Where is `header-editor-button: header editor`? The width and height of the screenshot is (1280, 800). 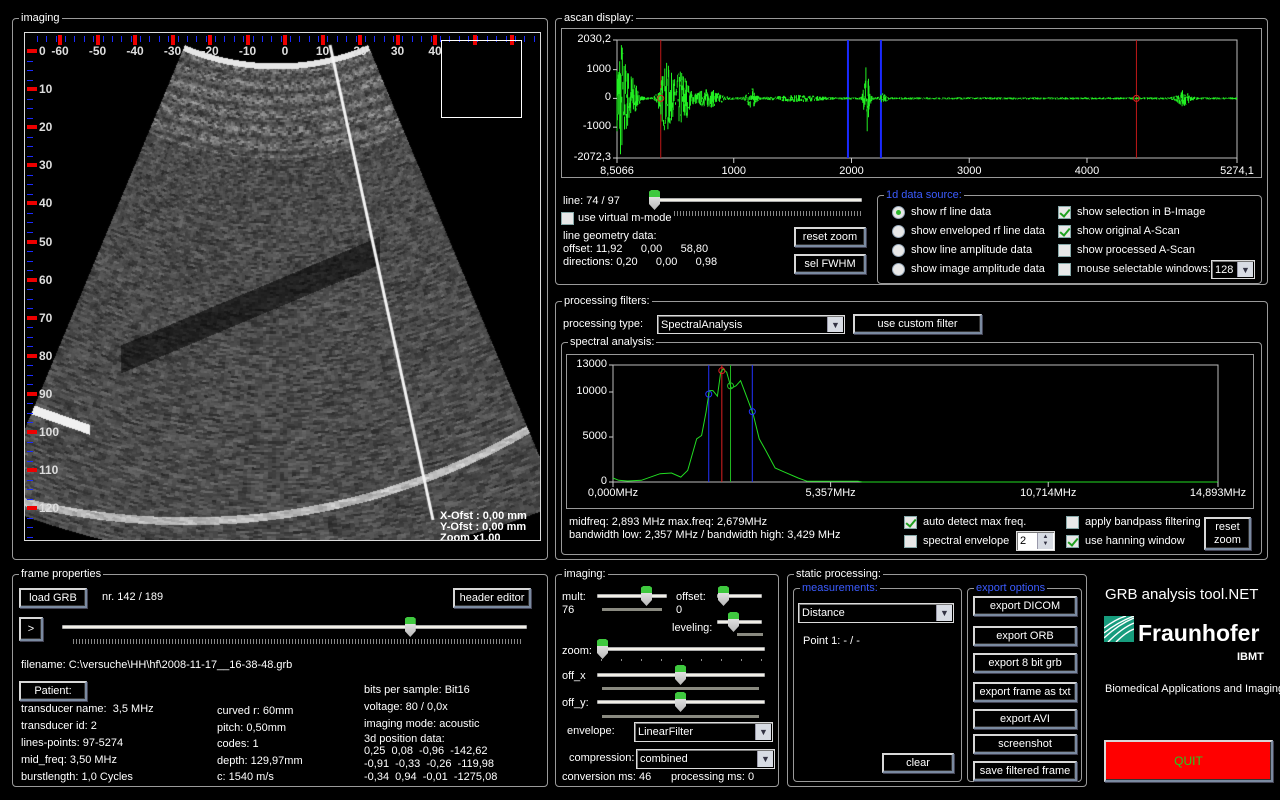 header-editor-button: header editor is located at coordinates (492, 598).